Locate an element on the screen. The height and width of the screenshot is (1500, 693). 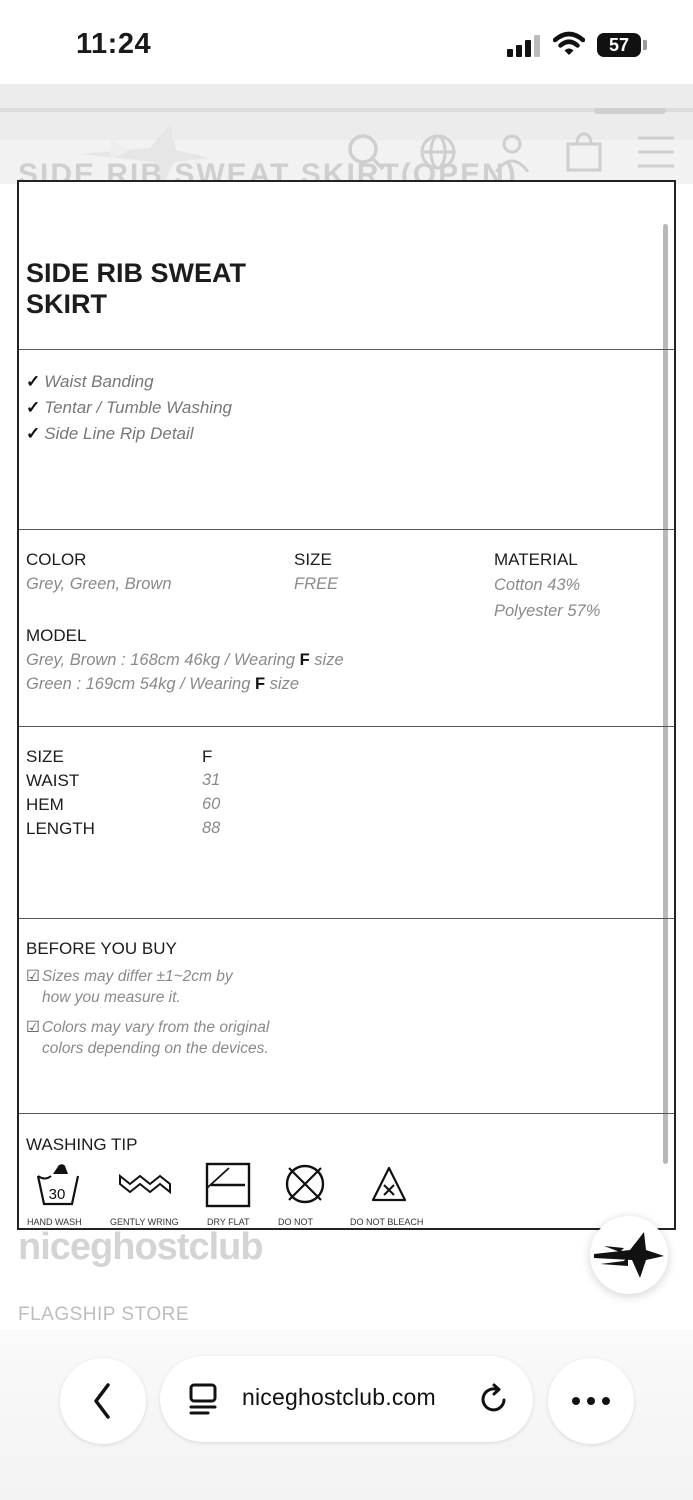
do-not-bleach-icon is located at coordinates (389, 1184).